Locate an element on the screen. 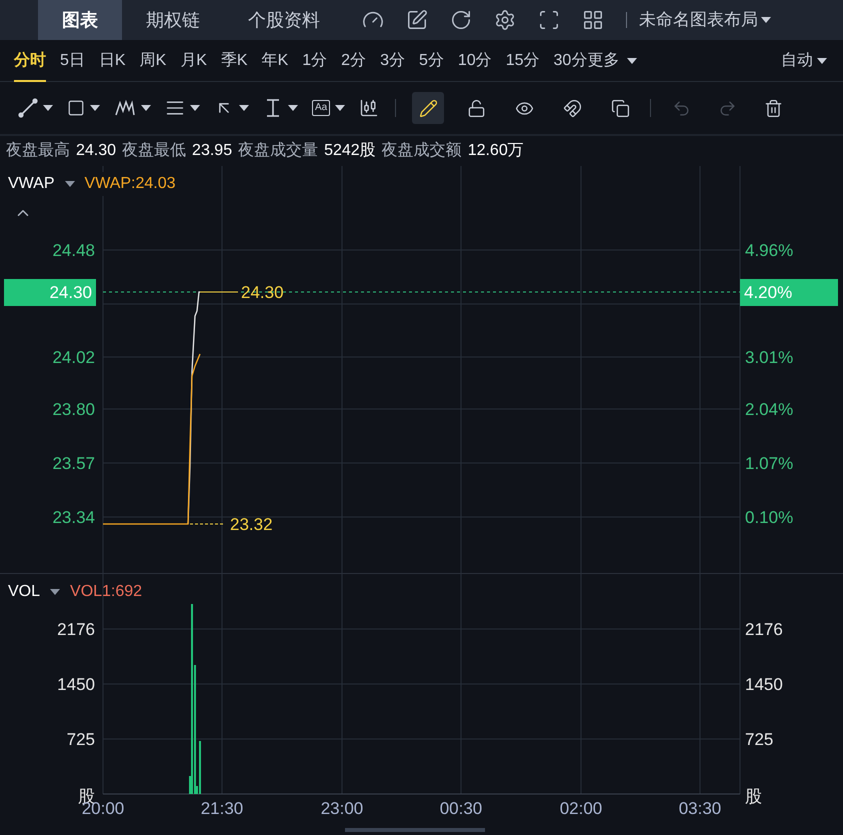 The height and width of the screenshot is (835, 843). edit-button is located at coordinates (417, 20).